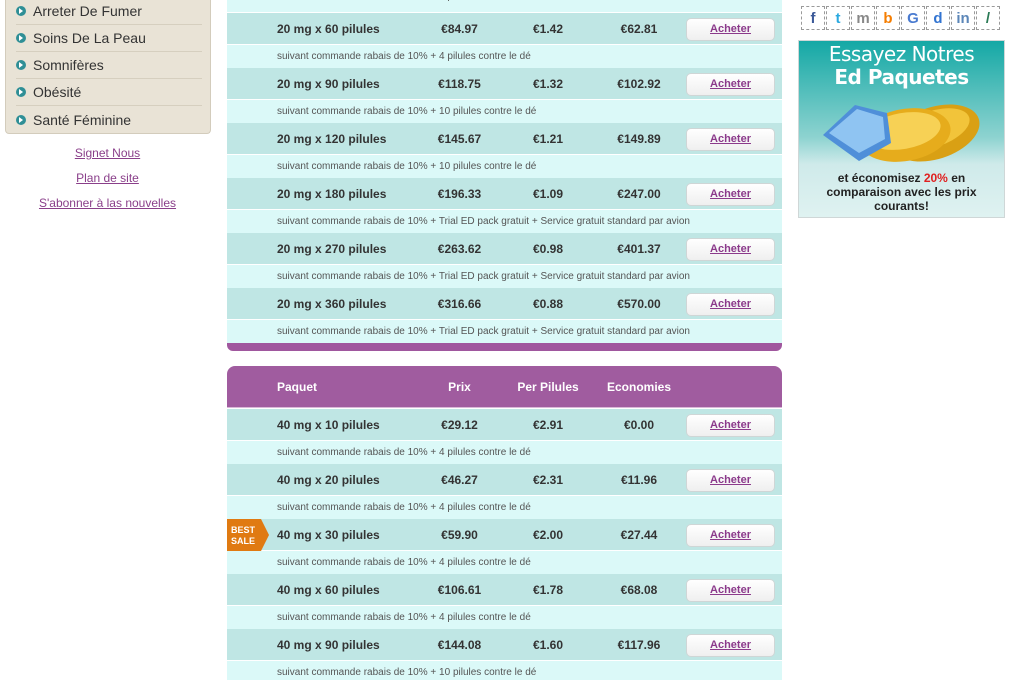  I want to click on package-name: 40 mg x 20 pilules, so click(328, 480).